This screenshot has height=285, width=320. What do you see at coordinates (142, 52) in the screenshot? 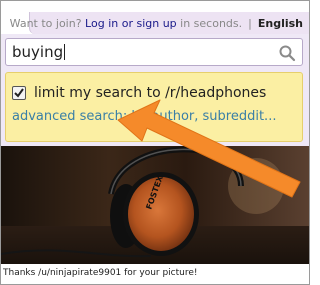
I see `search-input` at bounding box center [142, 52].